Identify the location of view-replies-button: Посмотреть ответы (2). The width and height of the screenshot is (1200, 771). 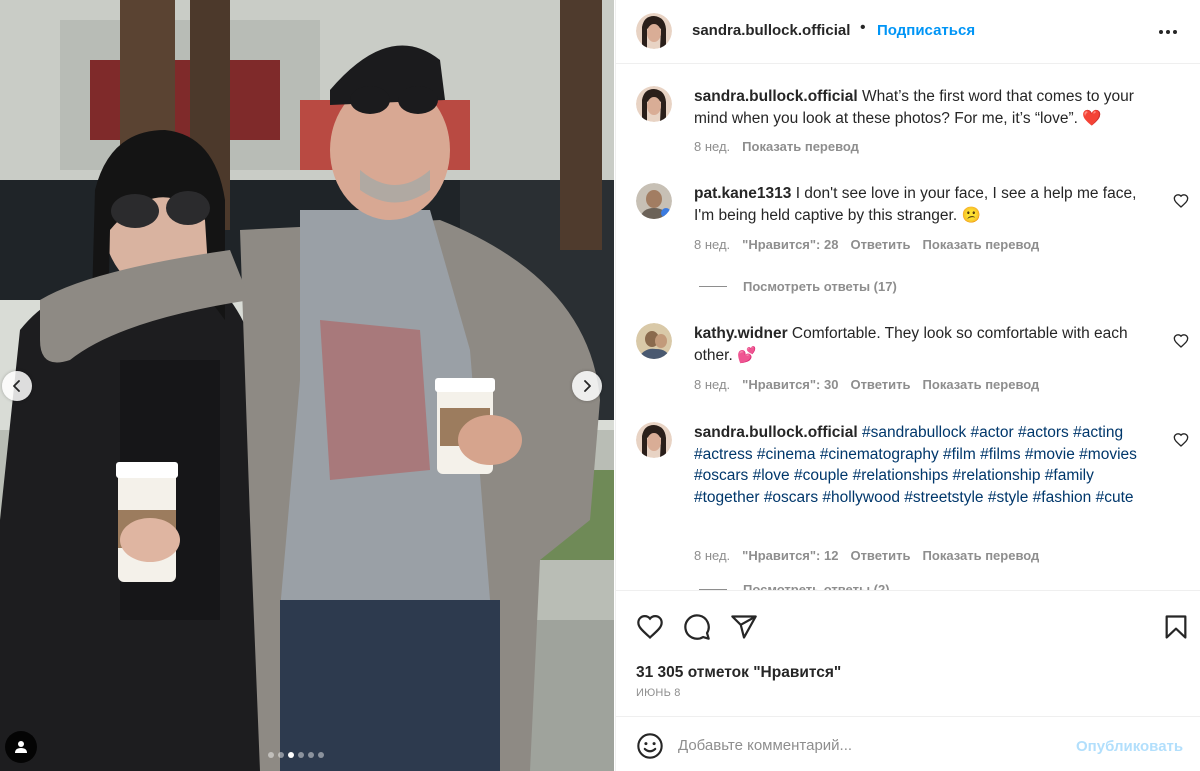
(794, 586).